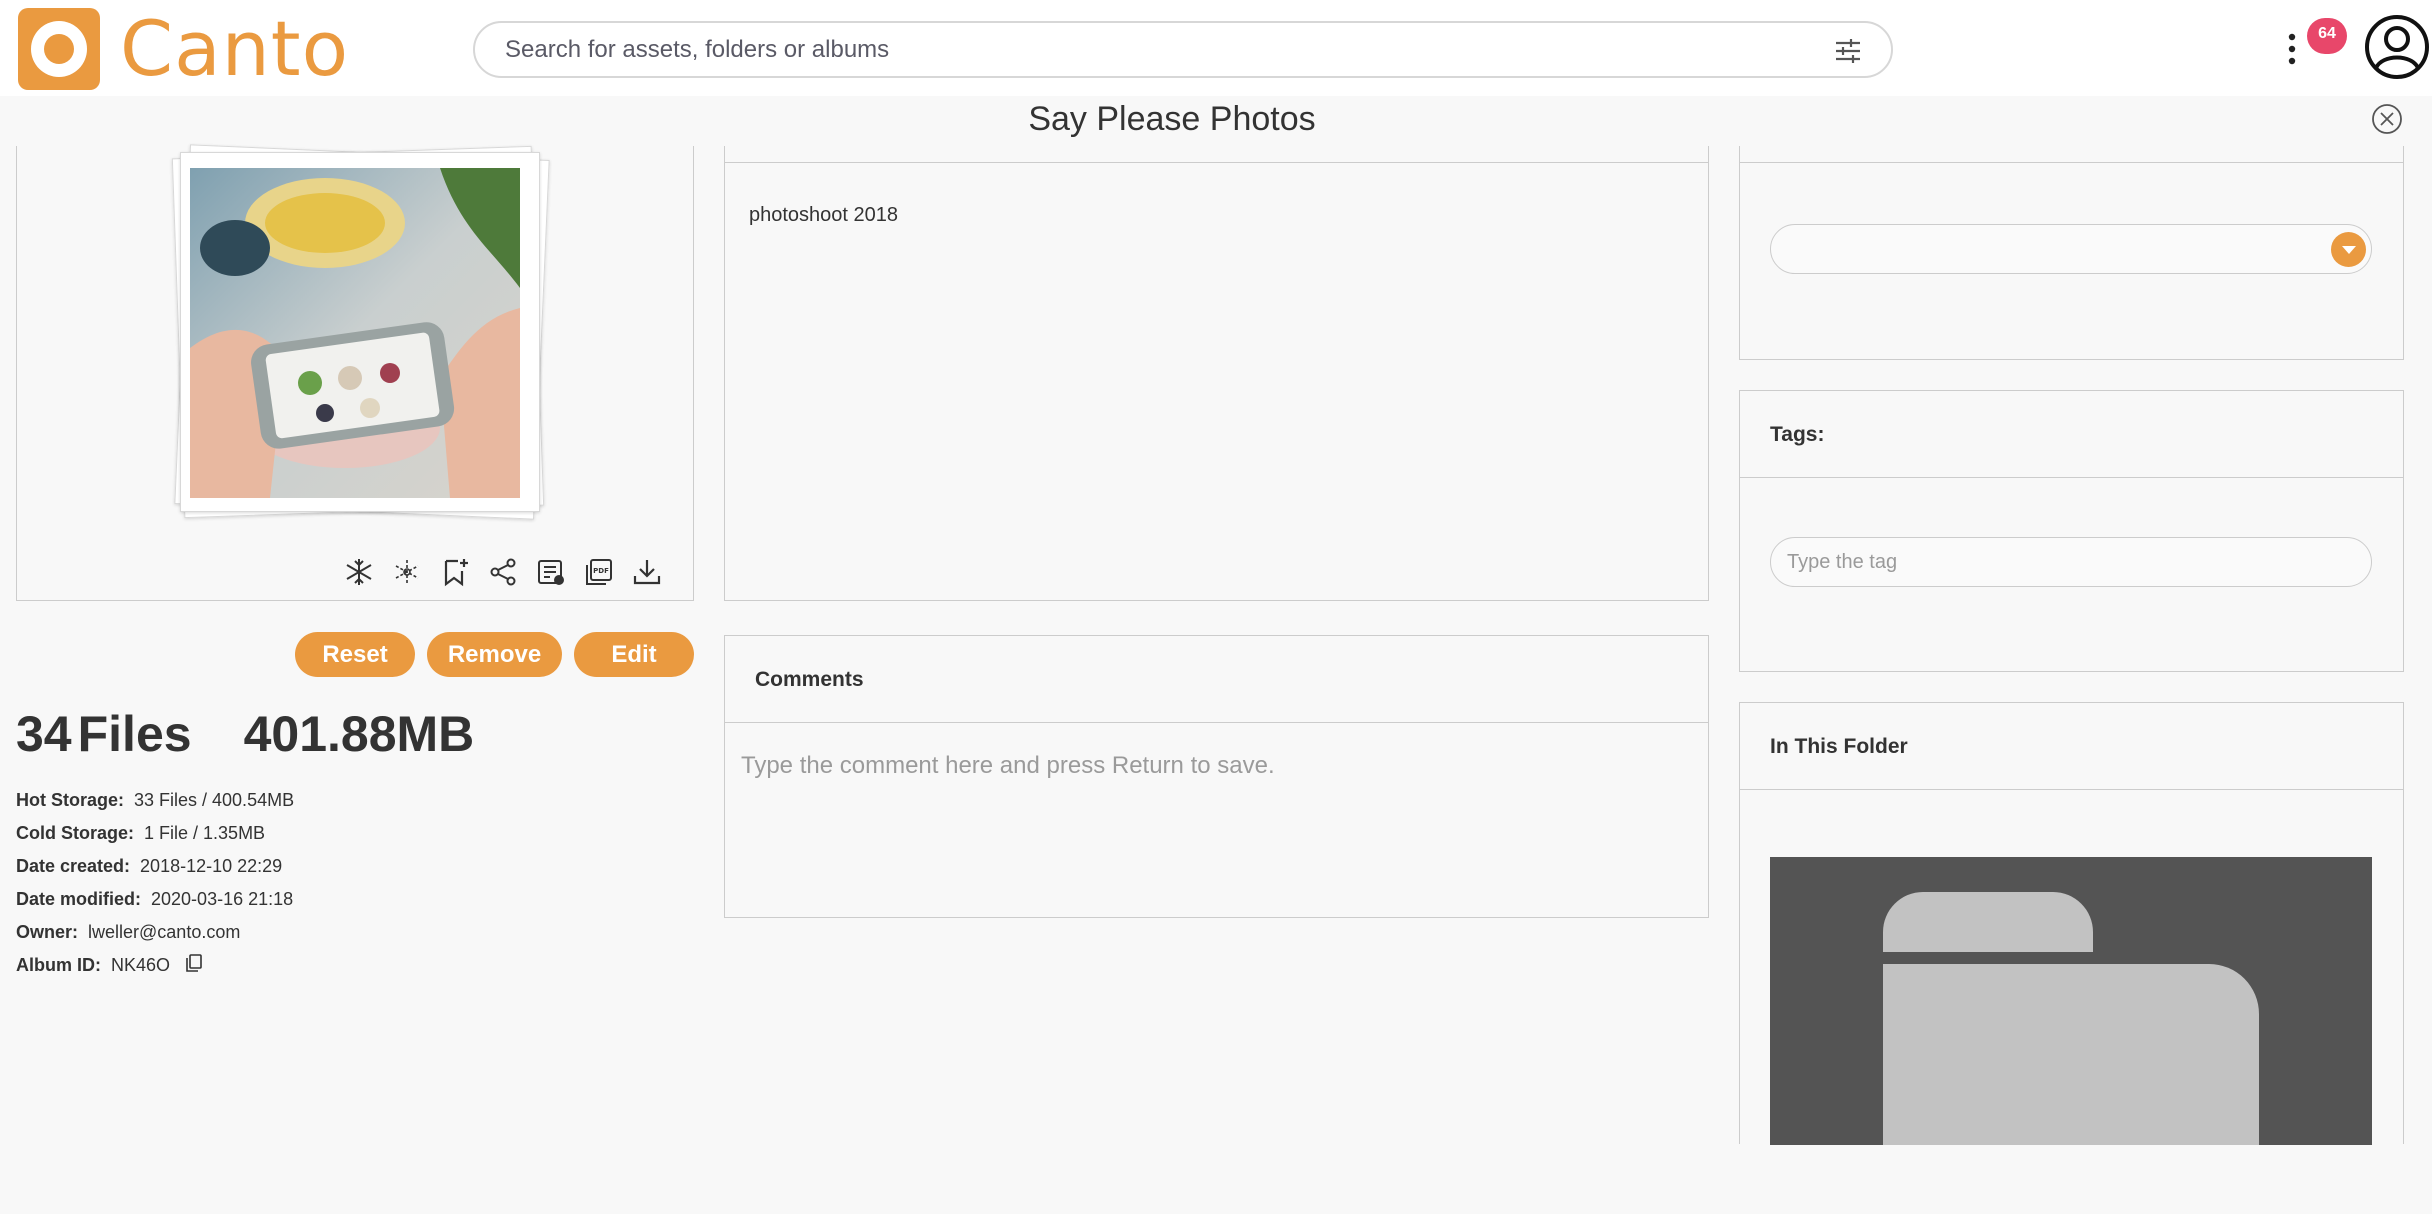 This screenshot has height=1214, width=2432. I want to click on owner-row: Owner: lweller@canto.com, so click(155, 936).